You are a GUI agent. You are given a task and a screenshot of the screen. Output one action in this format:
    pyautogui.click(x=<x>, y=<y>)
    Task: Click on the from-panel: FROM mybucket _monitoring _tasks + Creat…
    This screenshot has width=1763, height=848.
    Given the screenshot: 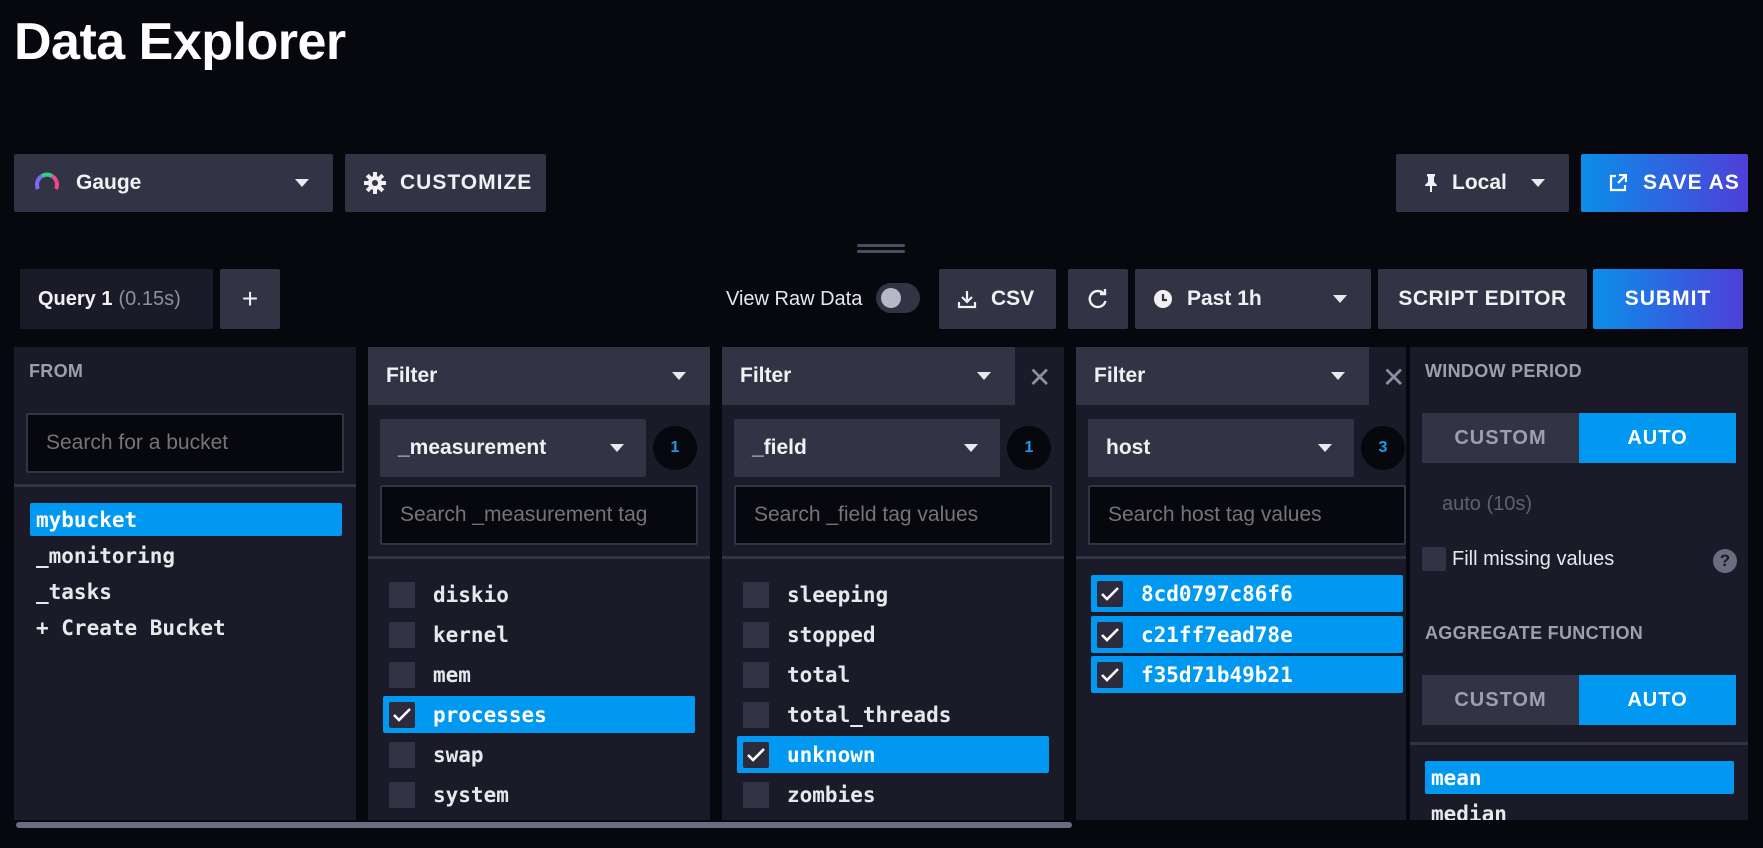 What is the action you would take?
    pyautogui.click(x=185, y=587)
    